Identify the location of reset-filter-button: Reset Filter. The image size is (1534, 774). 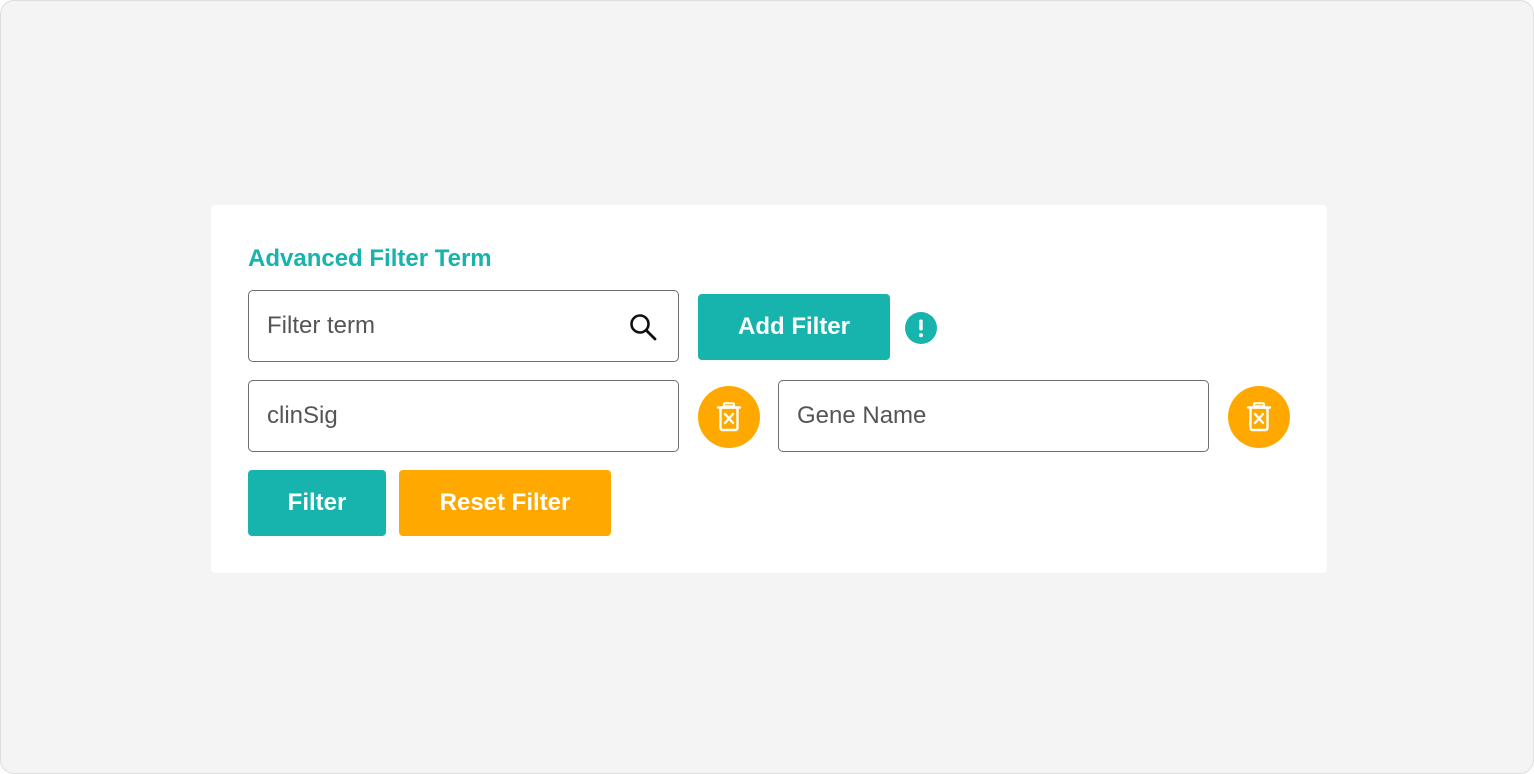
(505, 503).